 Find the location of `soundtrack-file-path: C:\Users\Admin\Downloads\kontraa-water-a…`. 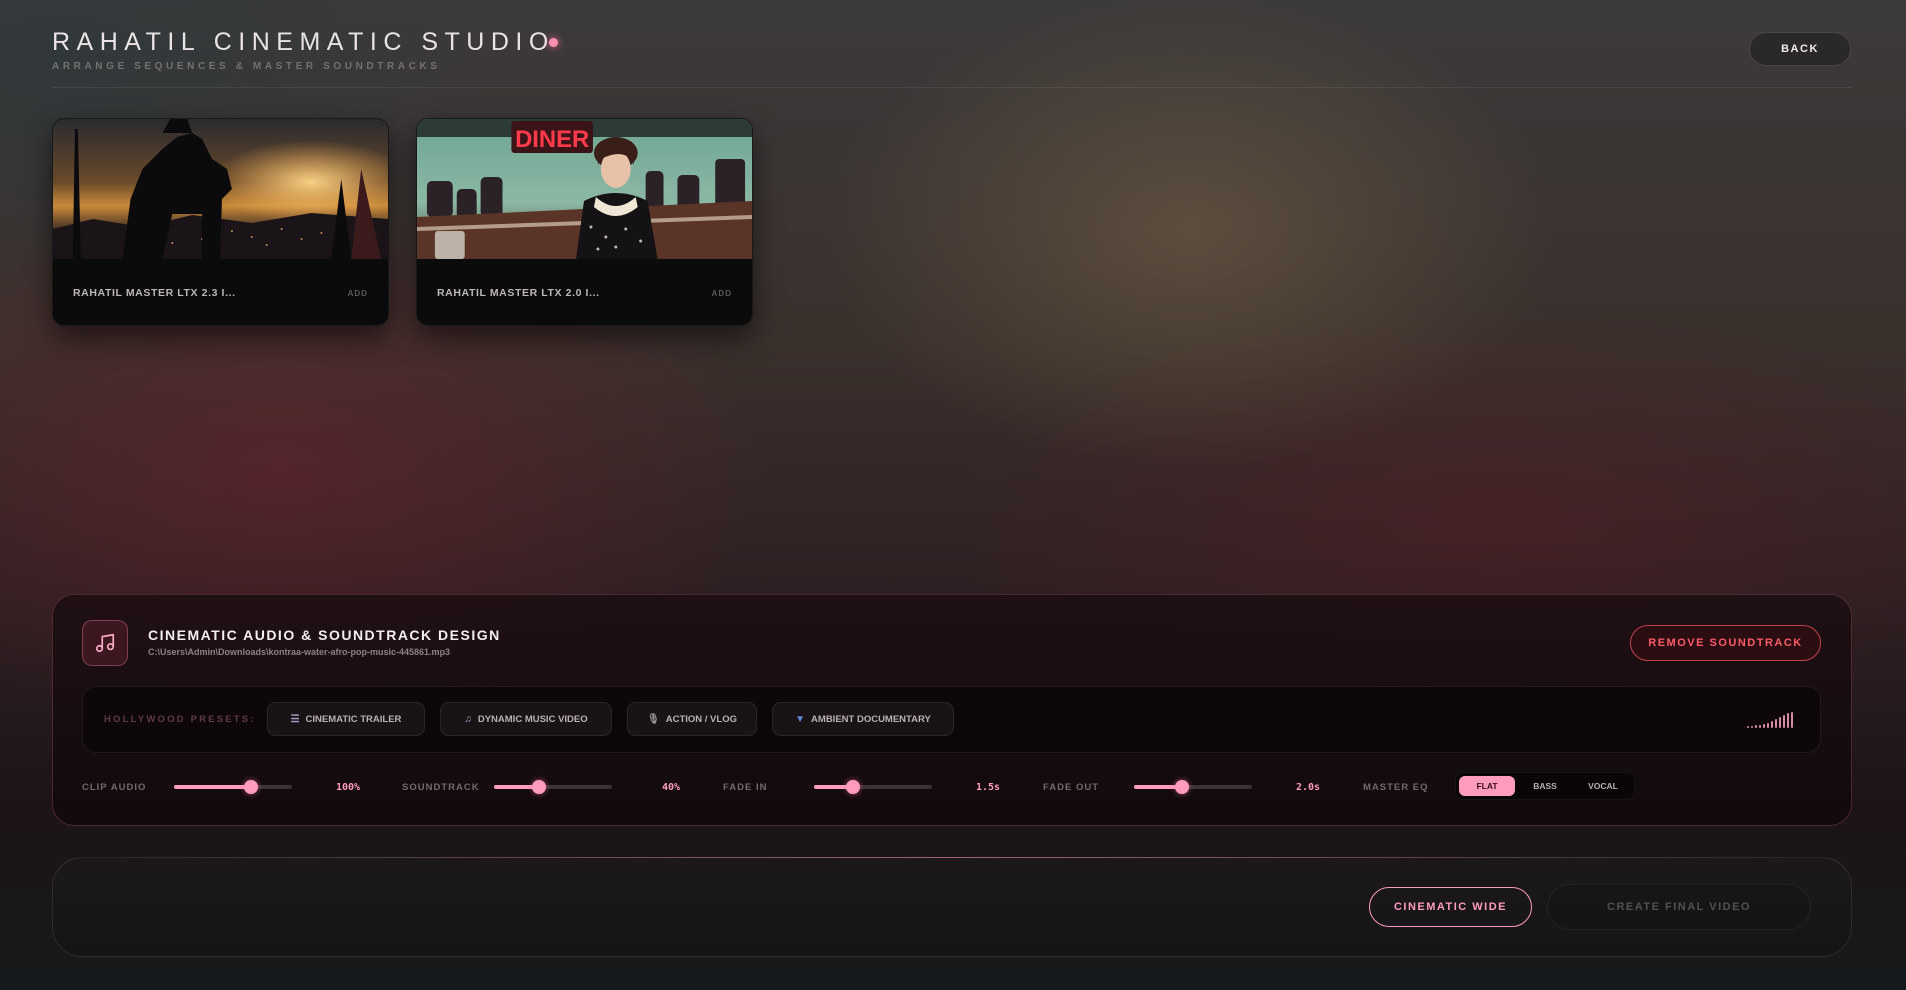

soundtrack-file-path: C:\Users\Admin\Downloads\kontraa-water-a… is located at coordinates (299, 652).